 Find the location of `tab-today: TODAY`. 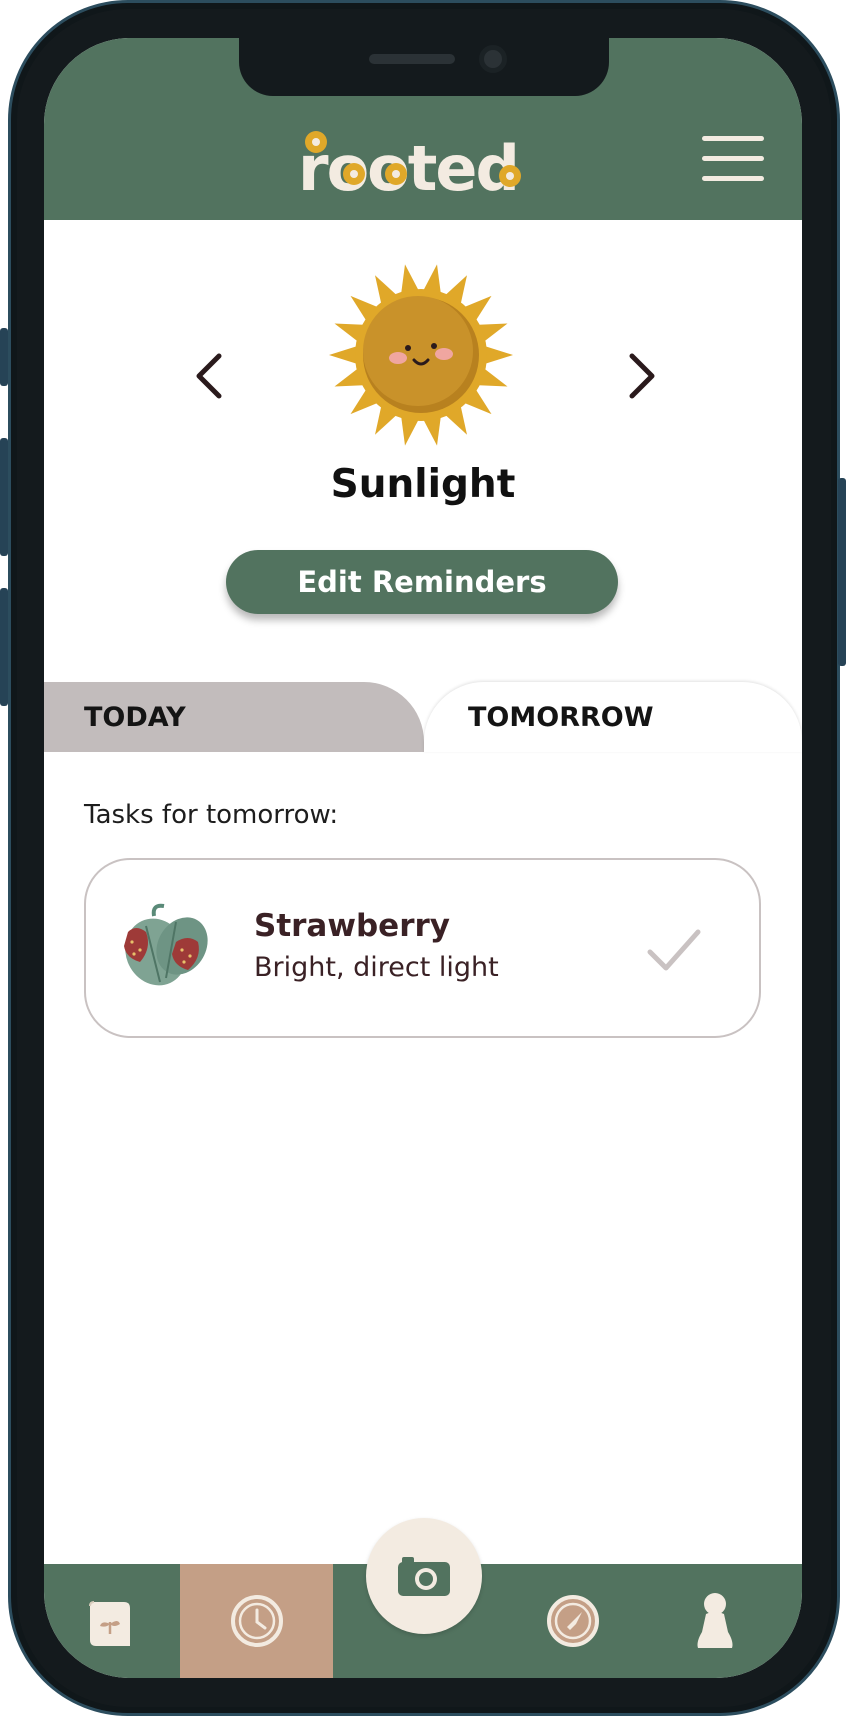

tab-today: TODAY is located at coordinates (234, 717).